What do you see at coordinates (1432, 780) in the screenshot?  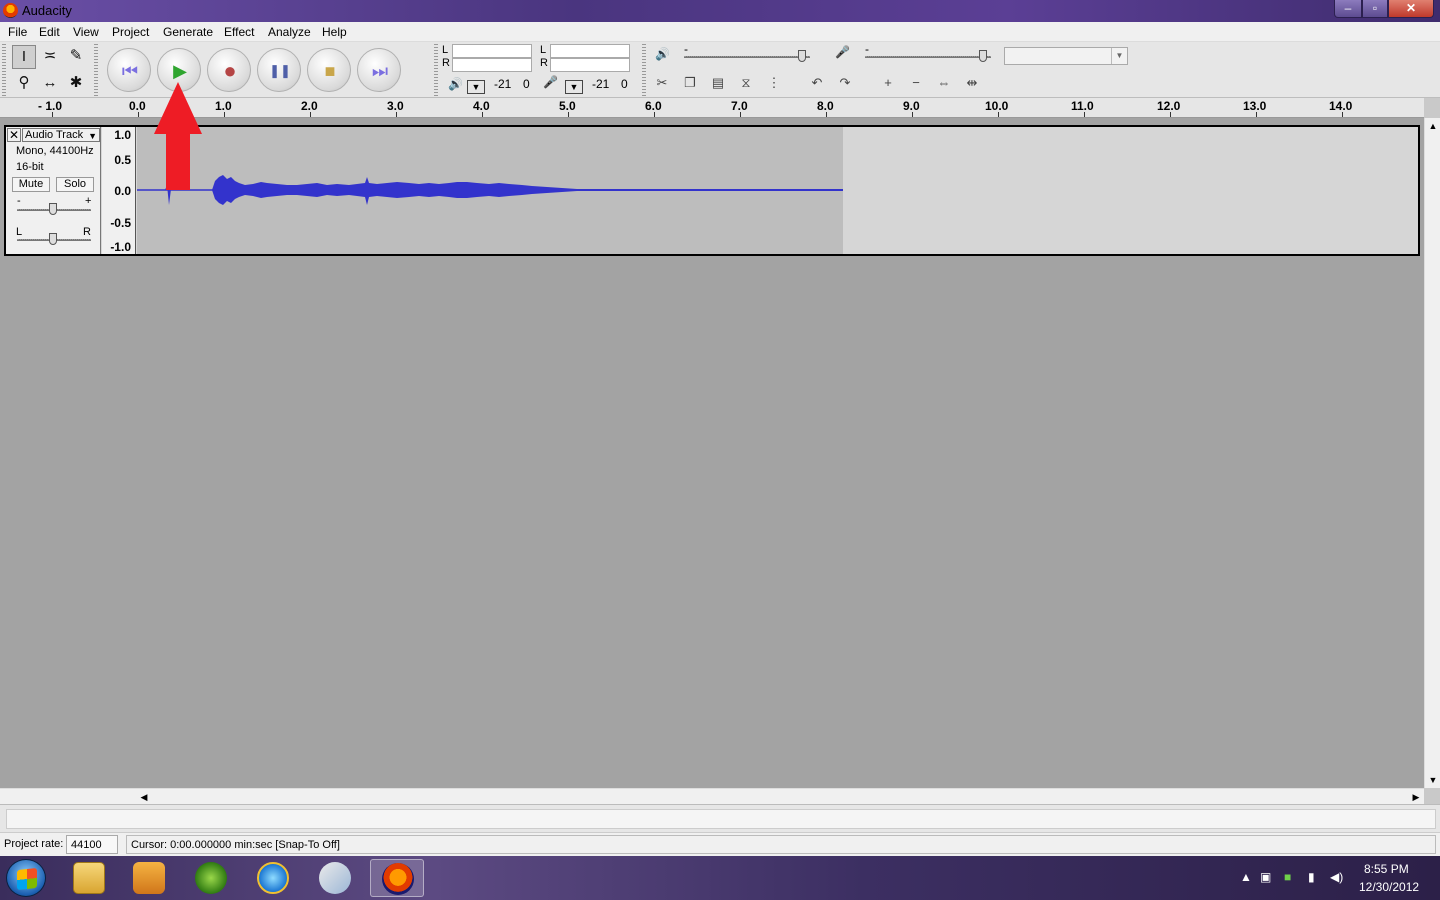 I see `scroll-down-icon: ▼` at bounding box center [1432, 780].